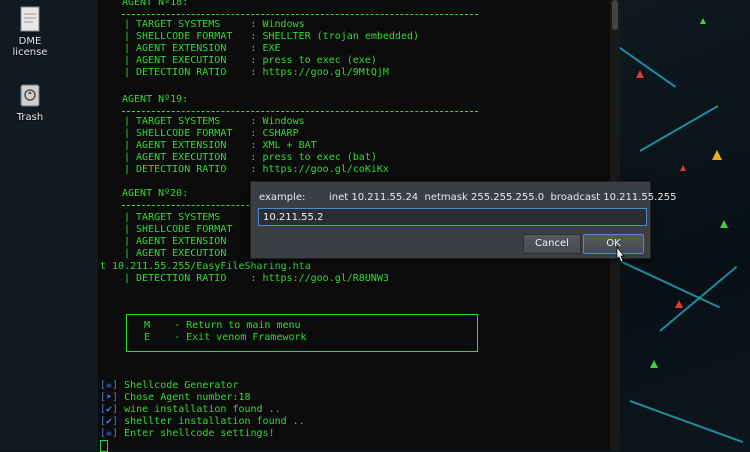  Describe the element at coordinates (190, 217) in the screenshot. I see `agent-20-row: | TARGET SYSTEMS :` at that location.